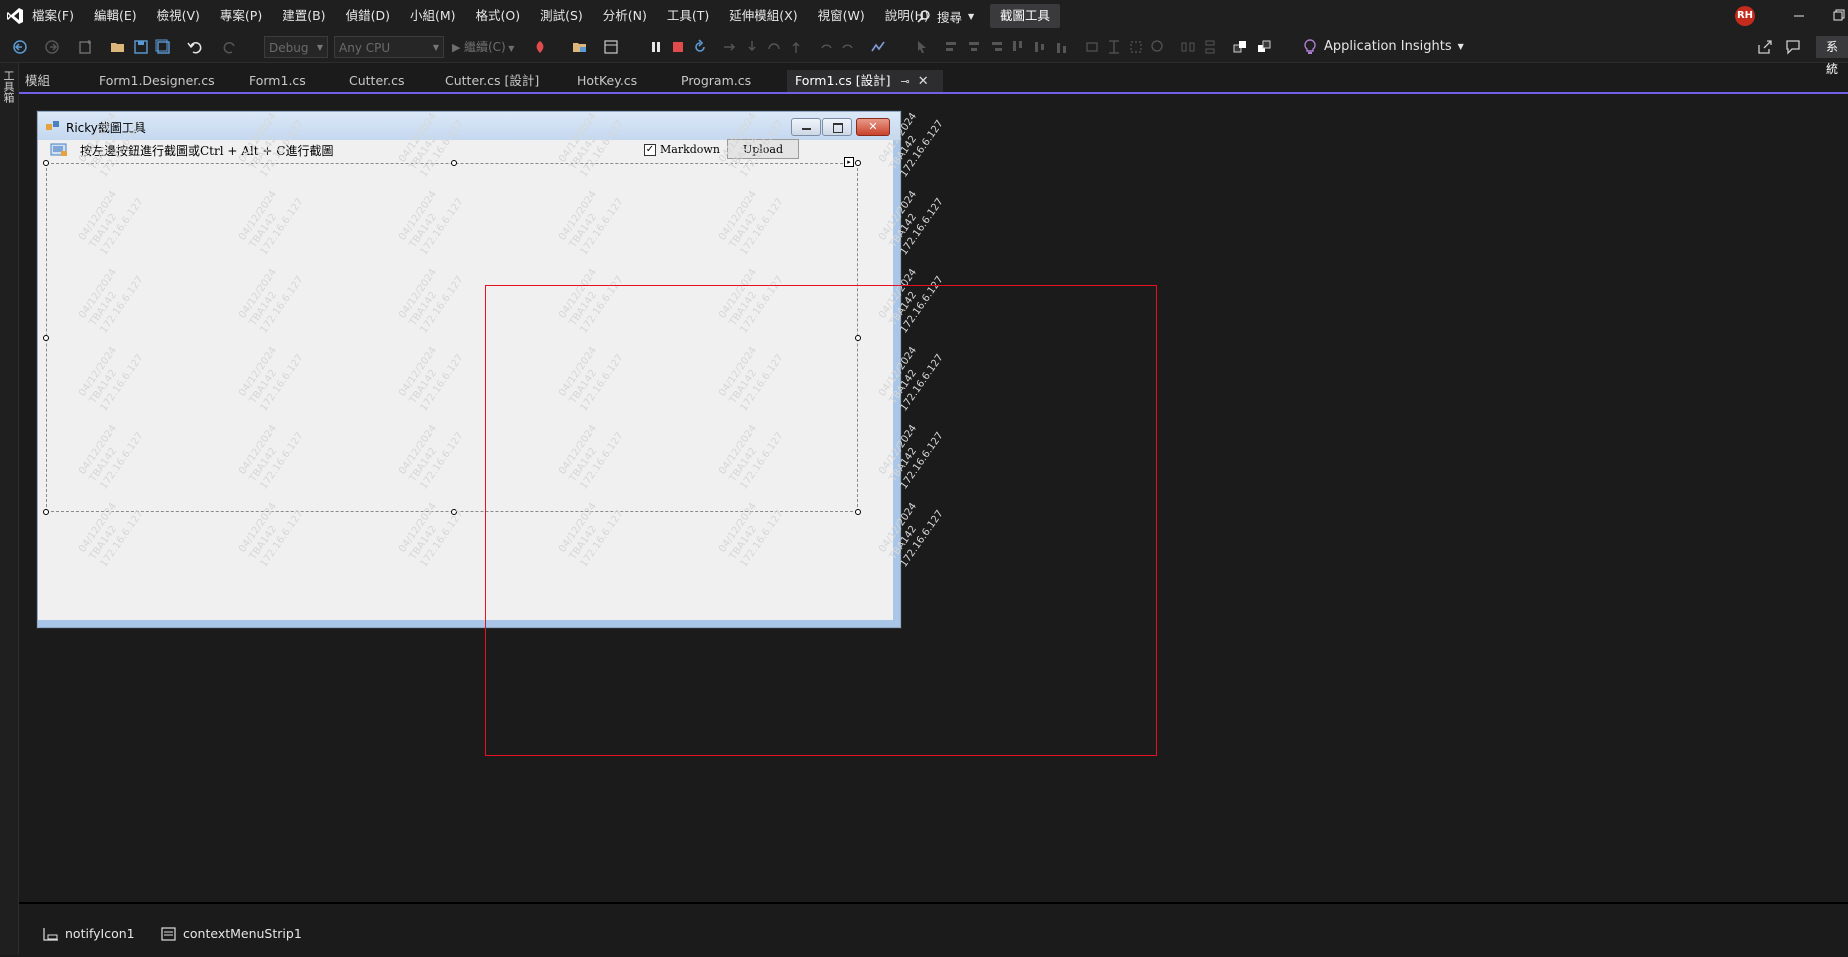 This screenshot has height=957, width=1848. I want to click on application-insights-button: Application Insights ▼, so click(1383, 47).